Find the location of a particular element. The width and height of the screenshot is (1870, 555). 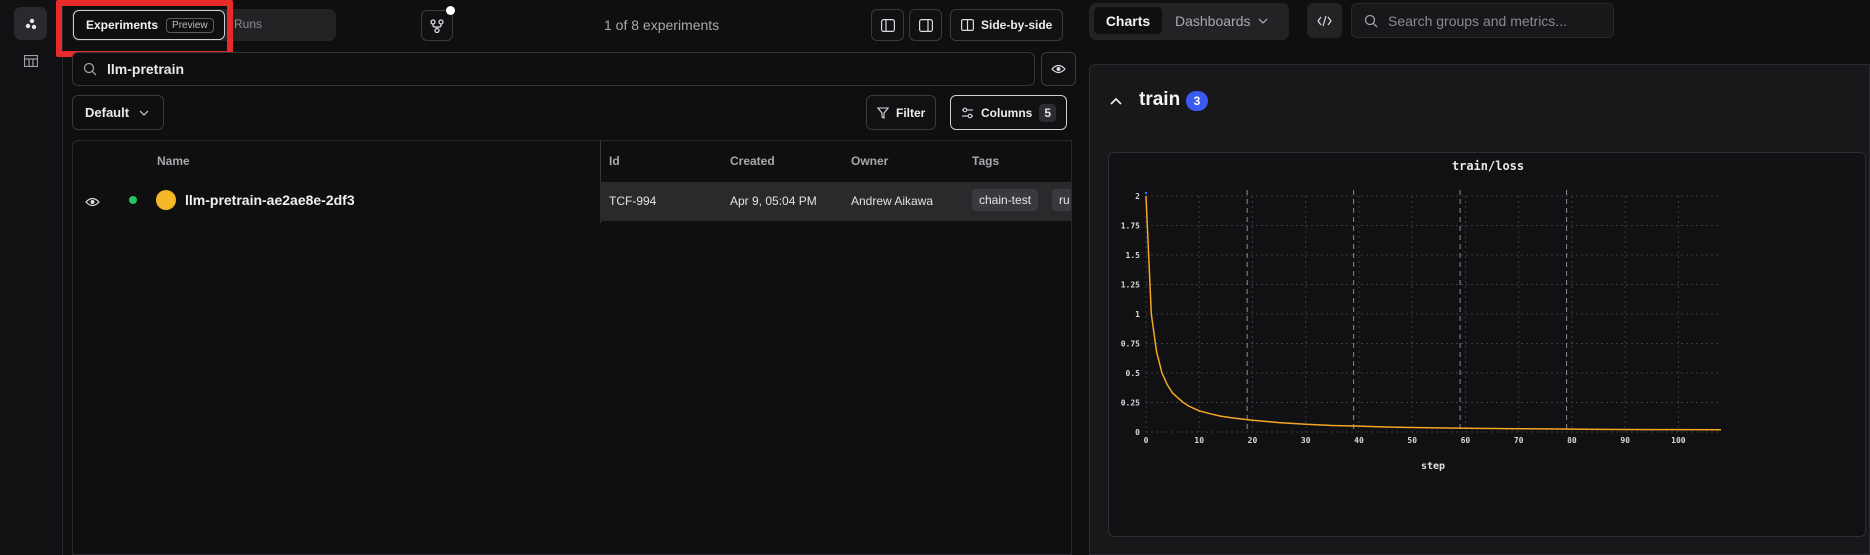

x-tick-label: 60 is located at coordinates (1466, 440).